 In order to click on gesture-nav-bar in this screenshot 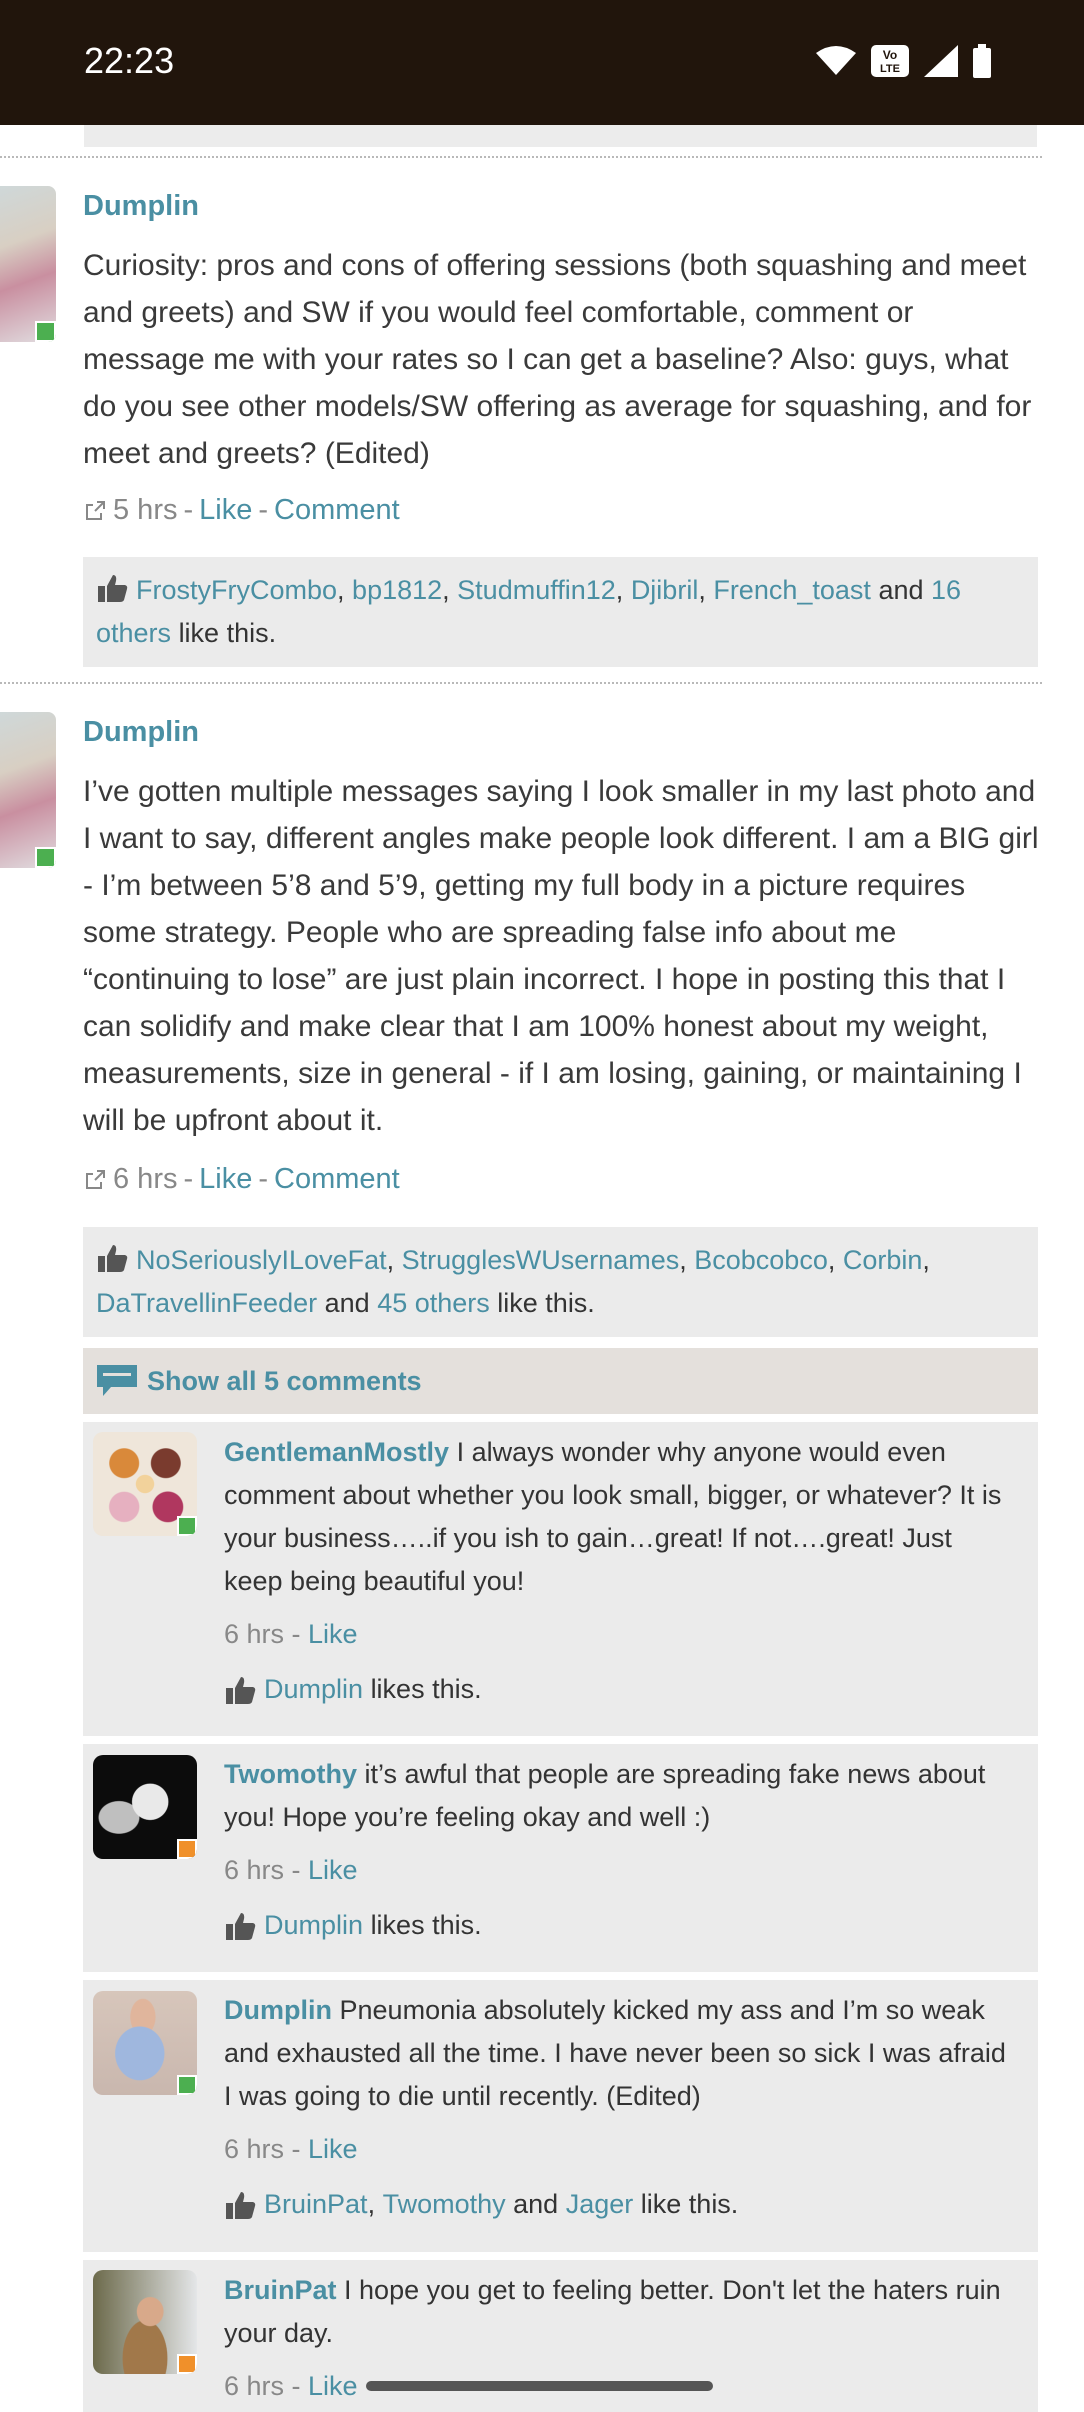, I will do `click(539, 2386)`.